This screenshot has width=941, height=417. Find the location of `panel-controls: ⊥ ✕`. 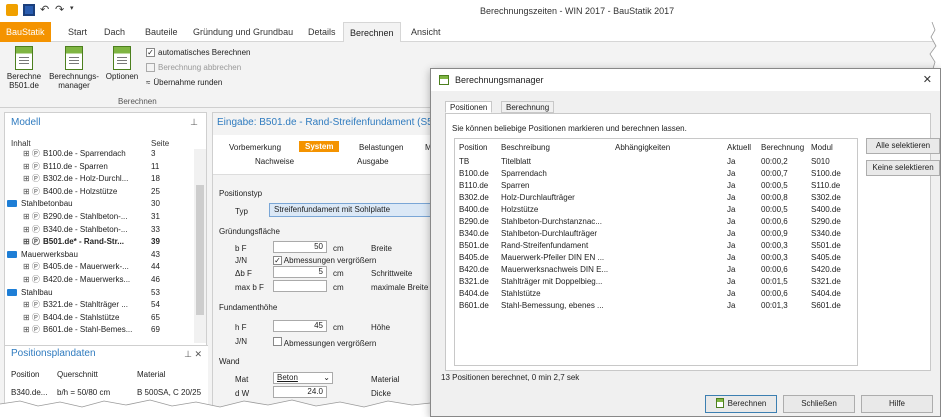

panel-controls: ⊥ ✕ is located at coordinates (193, 354).